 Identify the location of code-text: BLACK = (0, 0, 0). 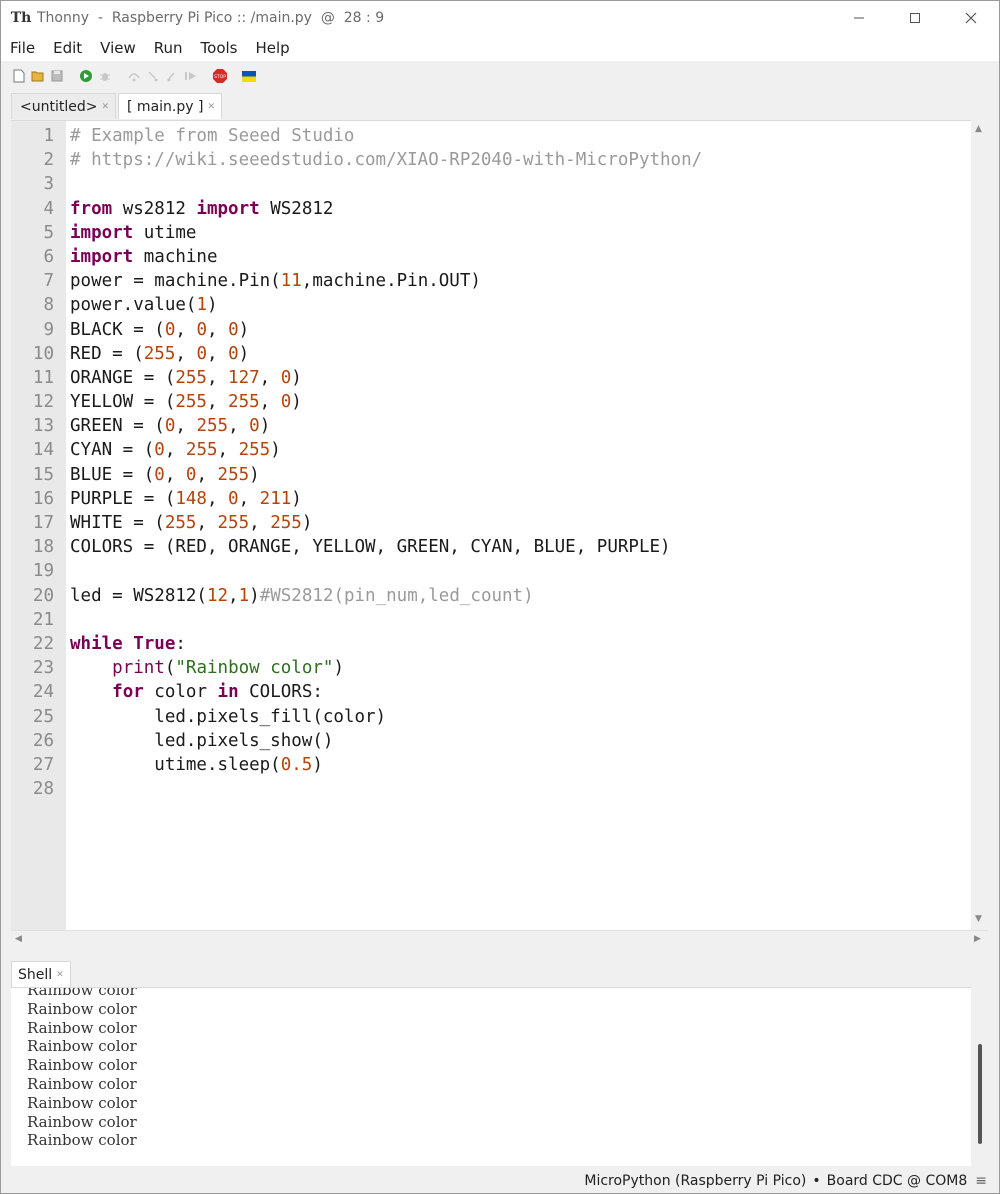
(160, 329).